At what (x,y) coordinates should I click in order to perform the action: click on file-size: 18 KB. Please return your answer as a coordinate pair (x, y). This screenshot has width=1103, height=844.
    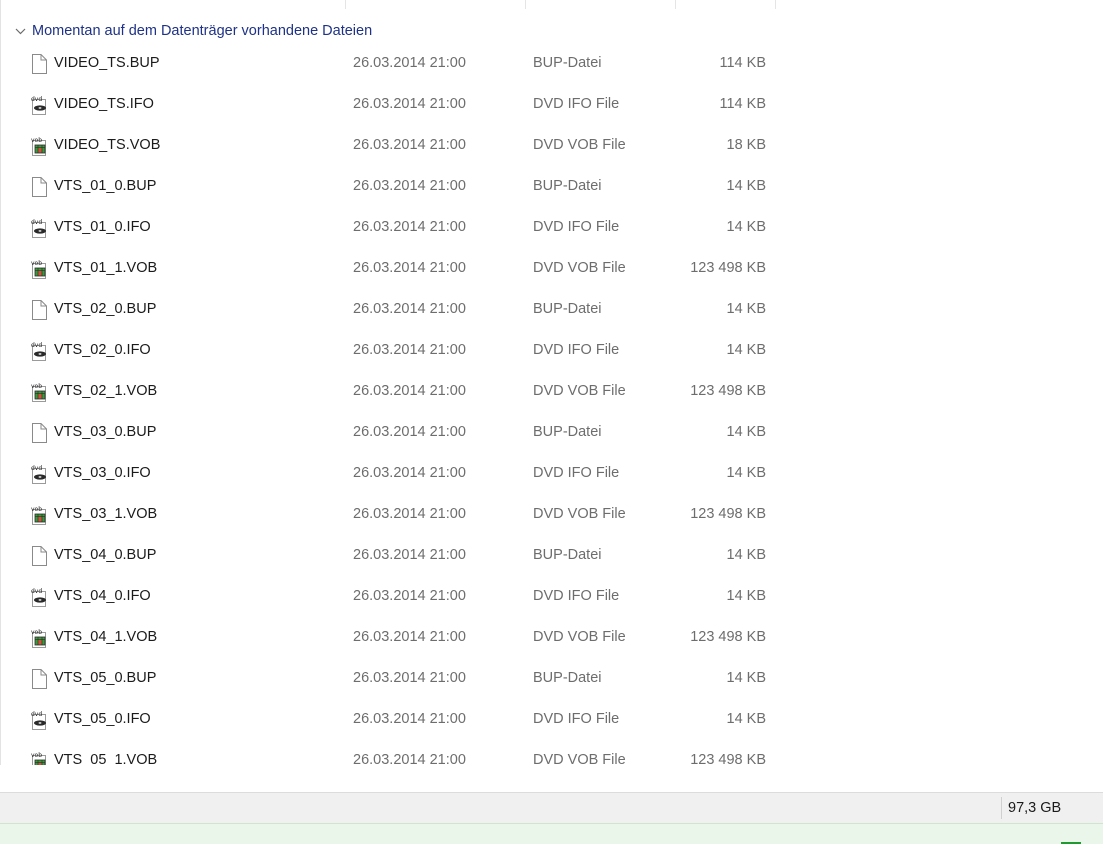
    Looking at the image, I should click on (746, 145).